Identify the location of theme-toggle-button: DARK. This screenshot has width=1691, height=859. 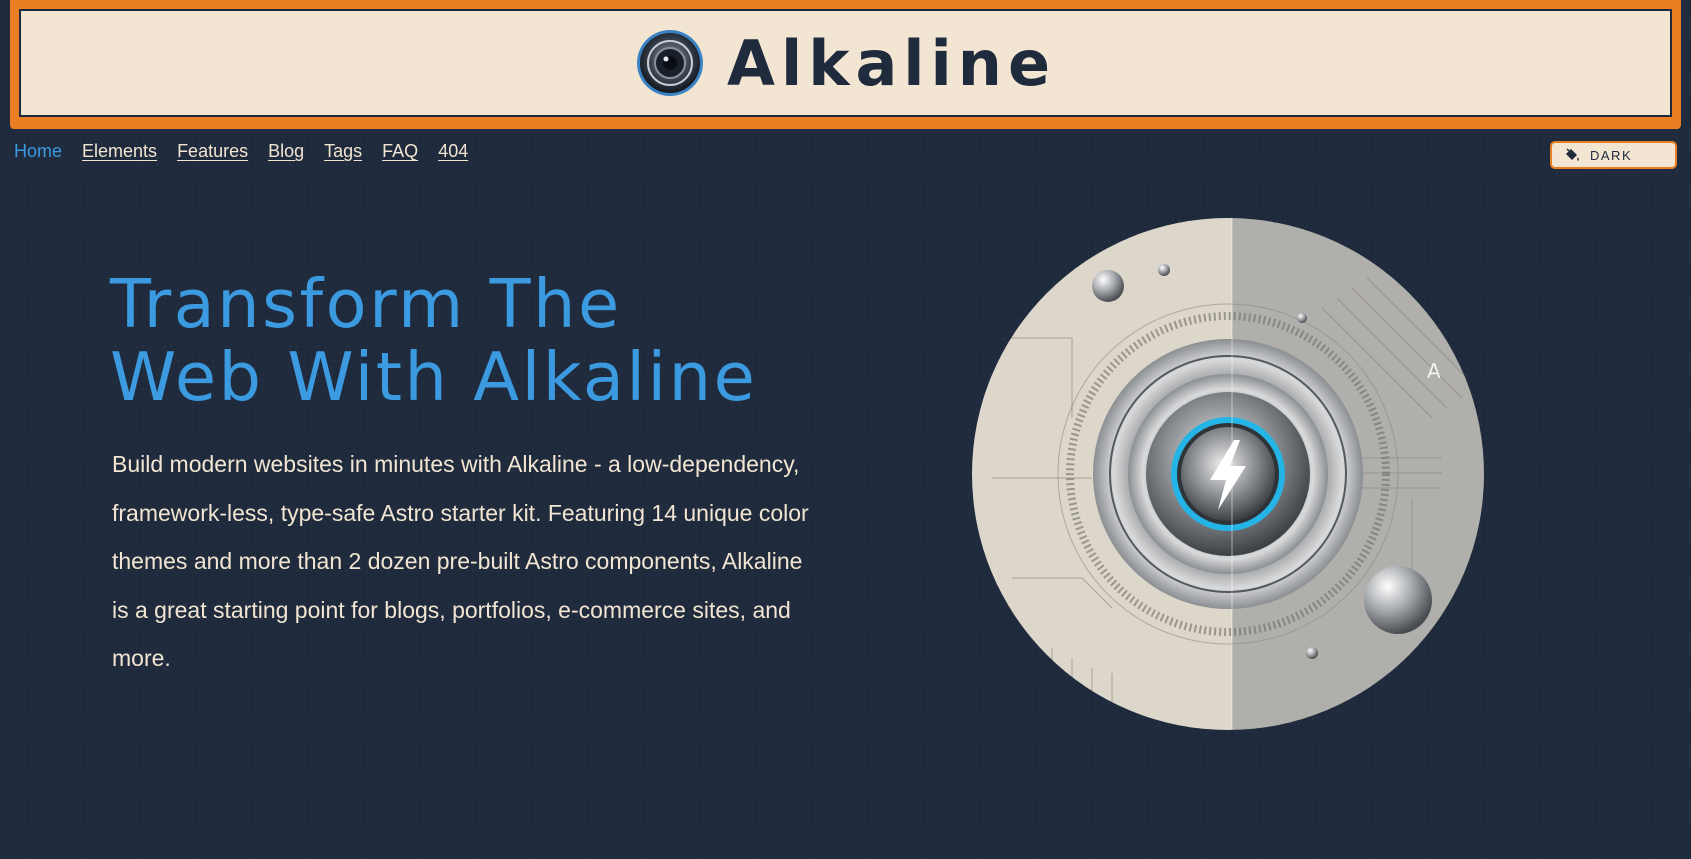
(1613, 155).